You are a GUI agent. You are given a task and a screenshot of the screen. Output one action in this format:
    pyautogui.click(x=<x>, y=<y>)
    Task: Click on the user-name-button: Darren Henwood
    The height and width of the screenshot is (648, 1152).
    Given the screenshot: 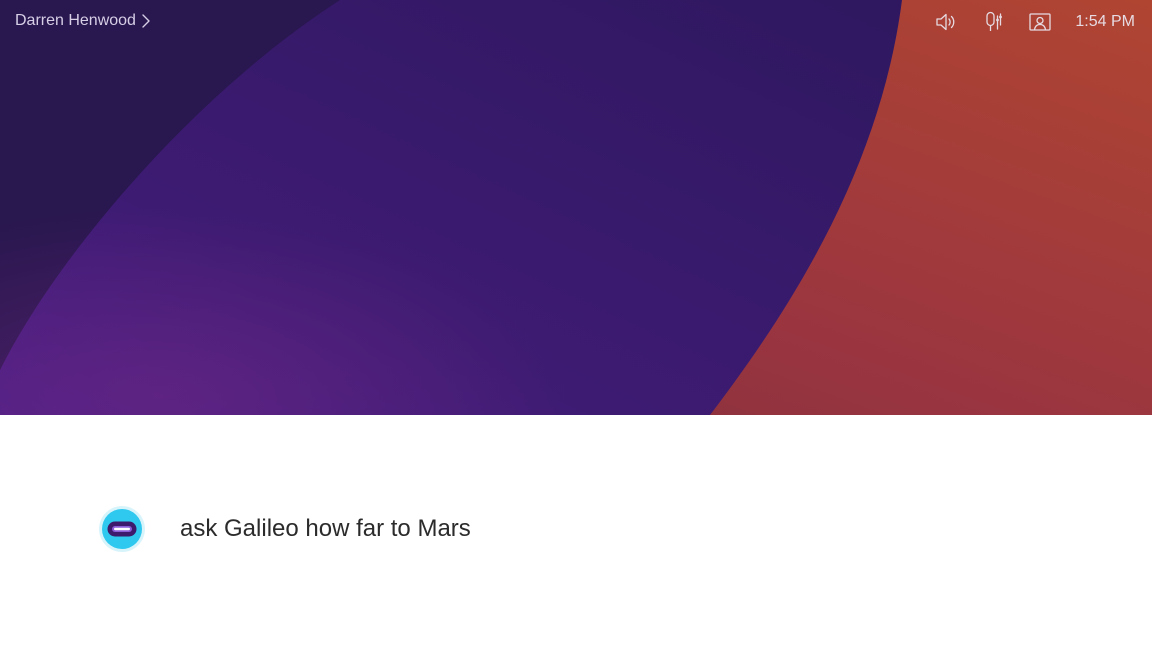 What is the action you would take?
    pyautogui.click(x=83, y=21)
    